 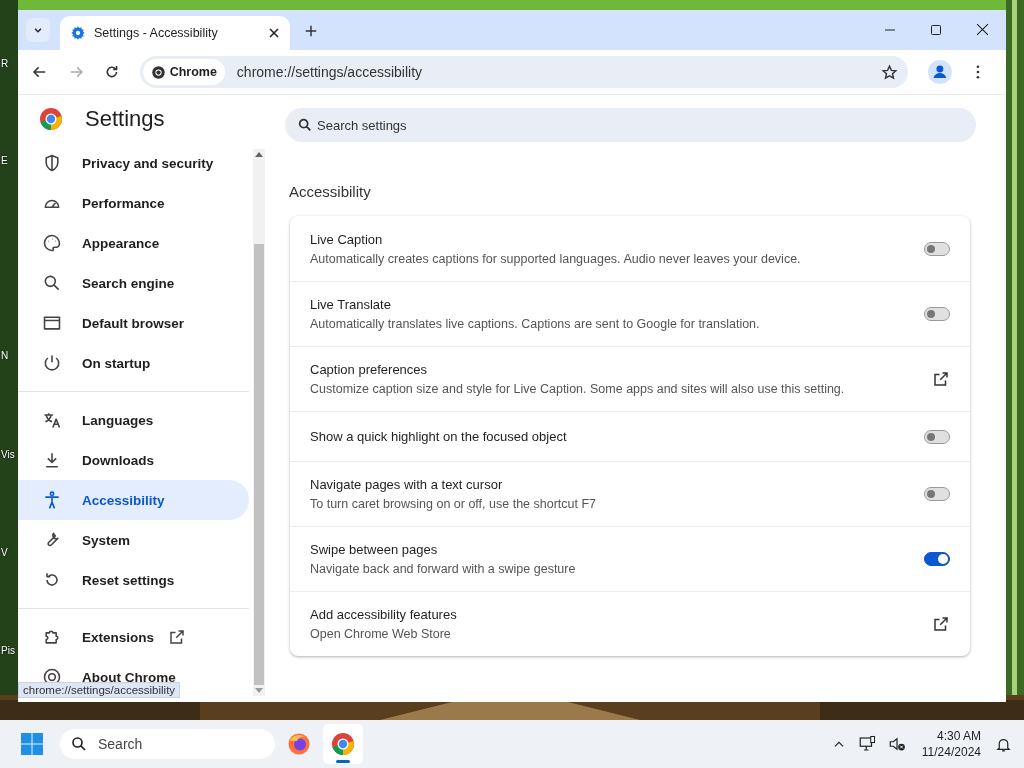 I want to click on maximize-icon, so click(x=936, y=30).